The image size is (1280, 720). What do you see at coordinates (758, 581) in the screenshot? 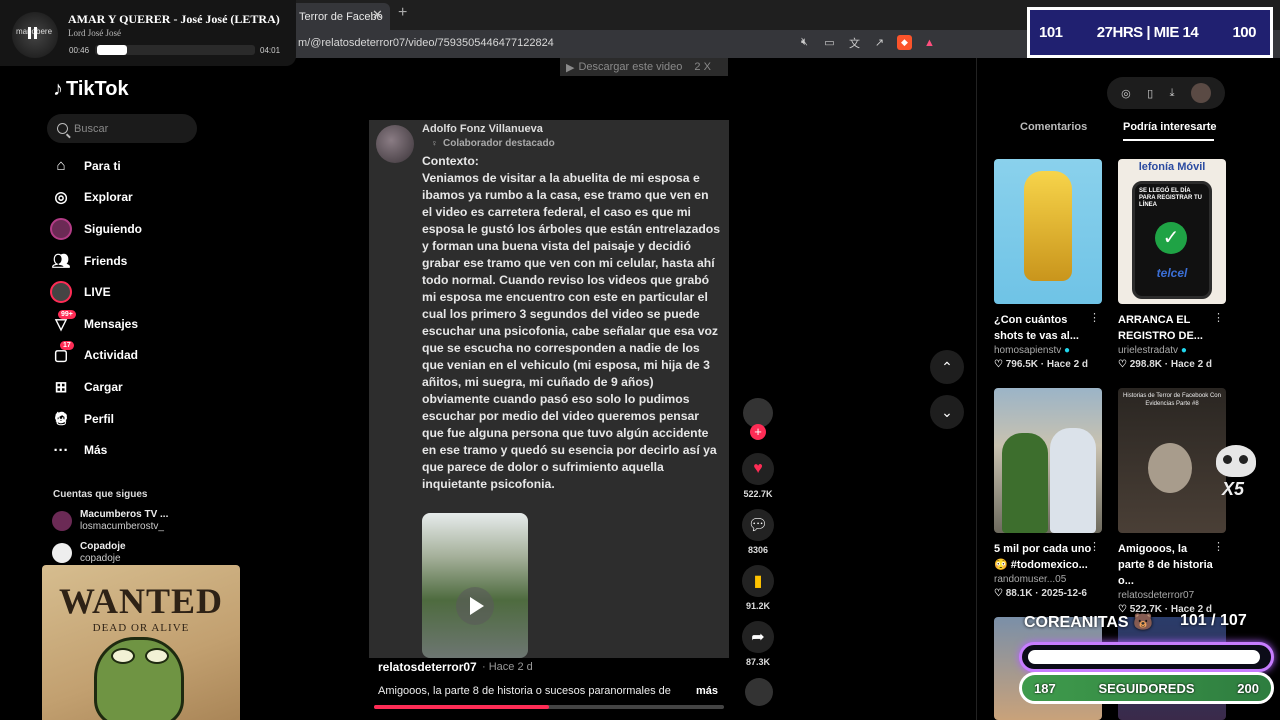
I see `bookmark-icon: ▮` at bounding box center [758, 581].